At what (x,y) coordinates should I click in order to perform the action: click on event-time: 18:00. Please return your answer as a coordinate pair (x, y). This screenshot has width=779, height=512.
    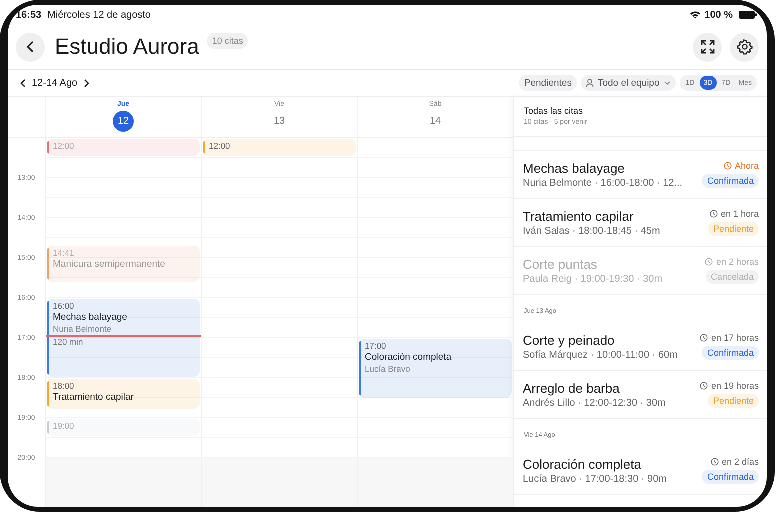
    Looking at the image, I should click on (64, 386).